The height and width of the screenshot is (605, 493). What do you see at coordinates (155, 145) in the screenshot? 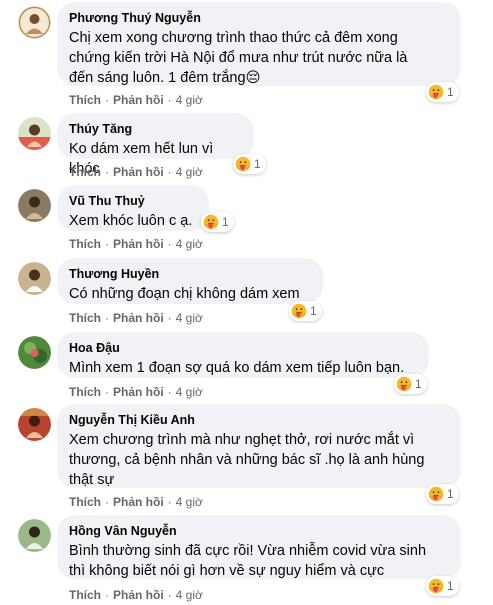
I see `comment-bubble: Thúy Tăng Ko dám xem hết lun vì khóc` at bounding box center [155, 145].